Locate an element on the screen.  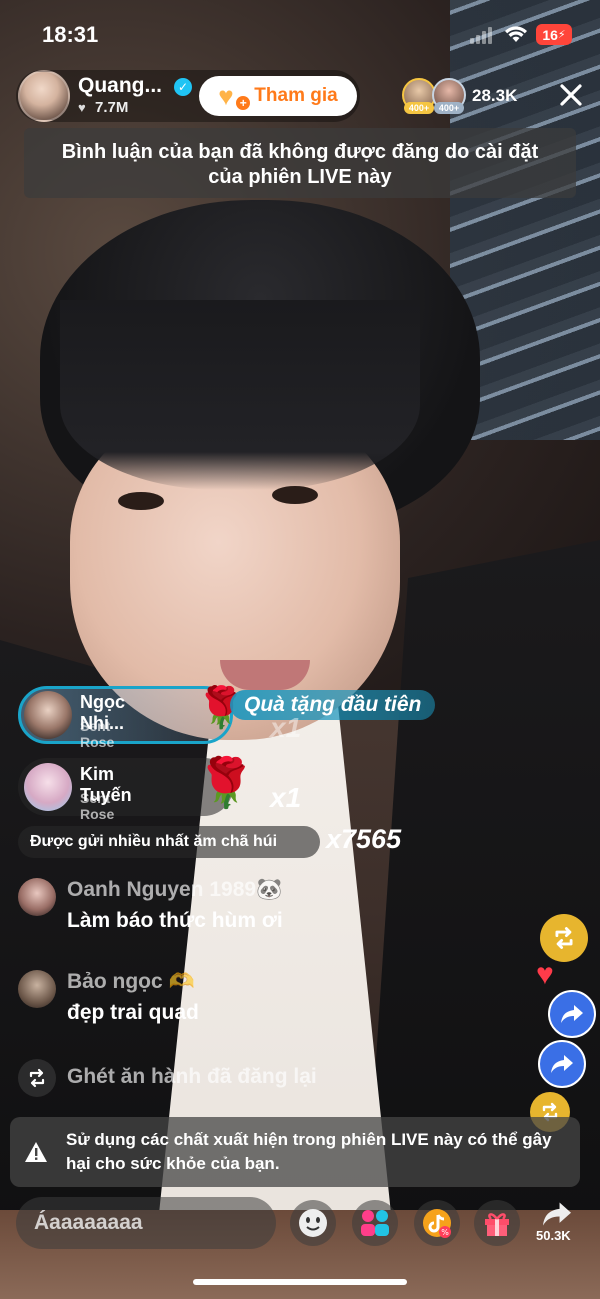
home-indicator is located at coordinates (300, 1282).